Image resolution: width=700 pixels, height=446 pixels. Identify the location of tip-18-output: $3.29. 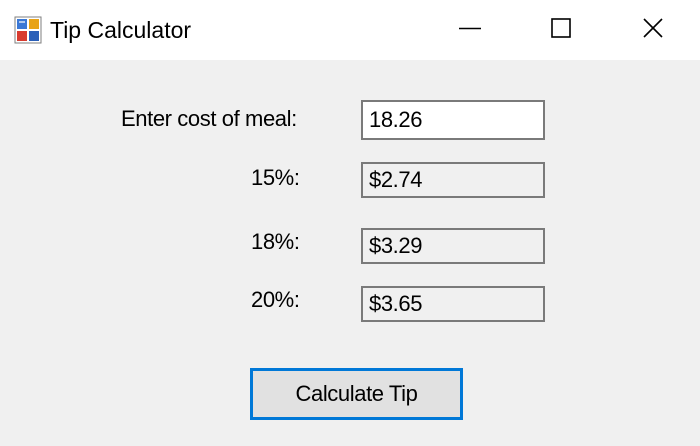
(453, 246).